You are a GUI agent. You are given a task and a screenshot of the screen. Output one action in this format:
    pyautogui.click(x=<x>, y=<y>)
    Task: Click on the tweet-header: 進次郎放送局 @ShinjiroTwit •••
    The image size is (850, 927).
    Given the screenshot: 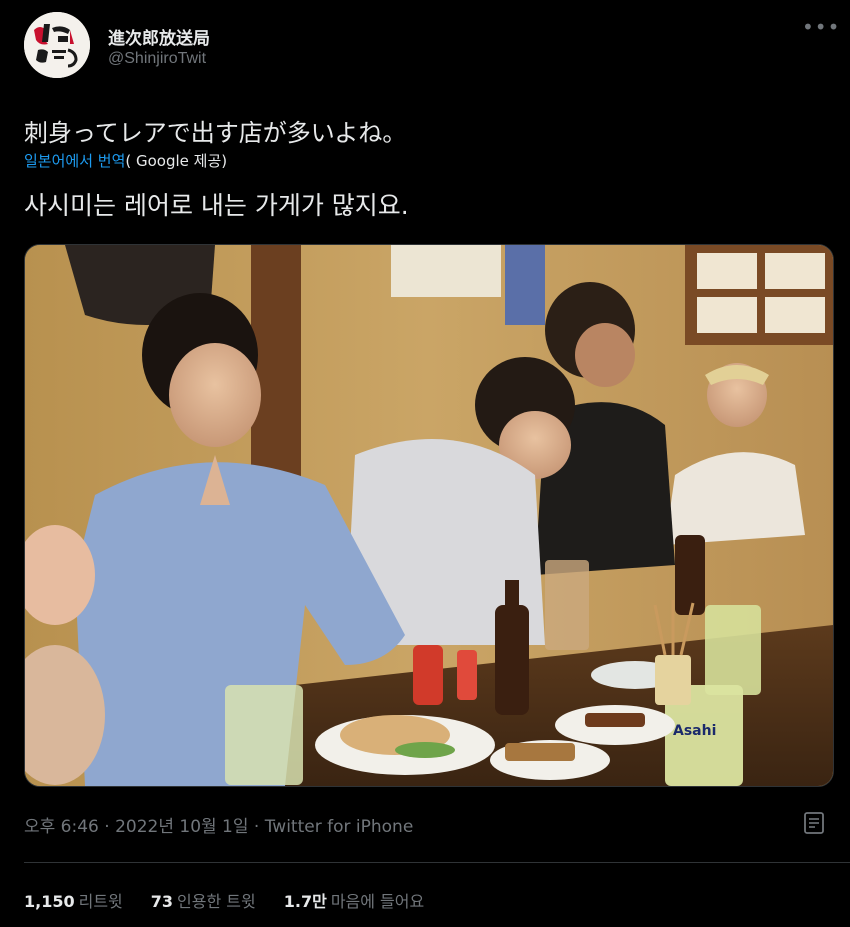 What is the action you would take?
    pyautogui.click(x=431, y=47)
    